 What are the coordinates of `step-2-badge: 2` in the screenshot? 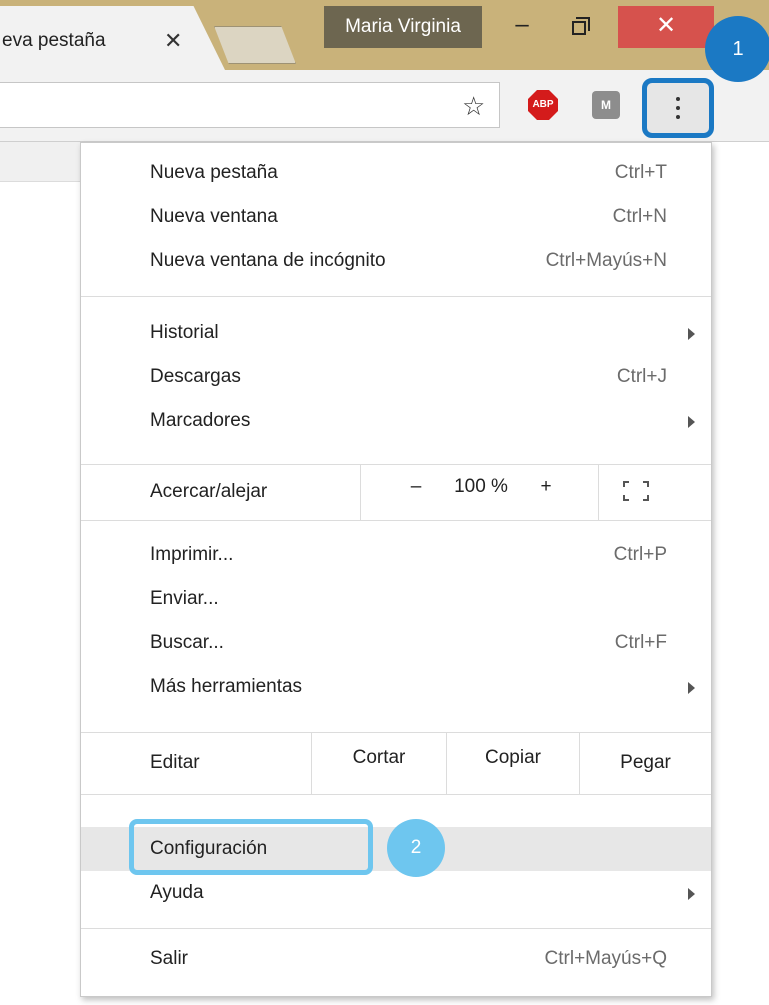 It's located at (416, 848).